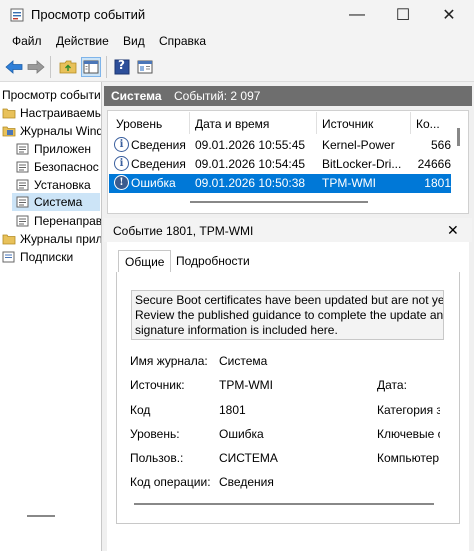 The image size is (474, 551). Describe the element at coordinates (61, 239) in the screenshot. I see `tree-item-label: Журналы прил` at that location.